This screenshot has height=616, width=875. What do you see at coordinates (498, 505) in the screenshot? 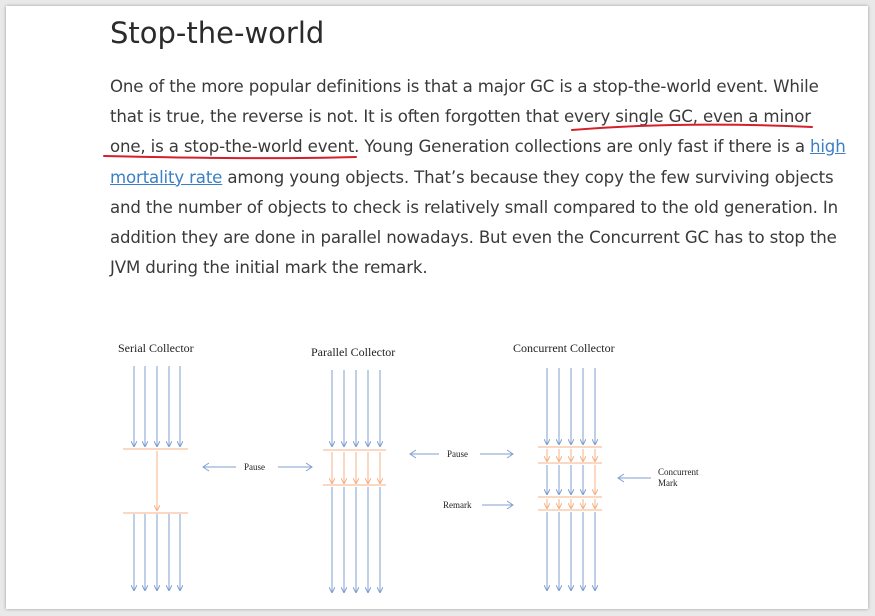
I see `remark-arrow` at bounding box center [498, 505].